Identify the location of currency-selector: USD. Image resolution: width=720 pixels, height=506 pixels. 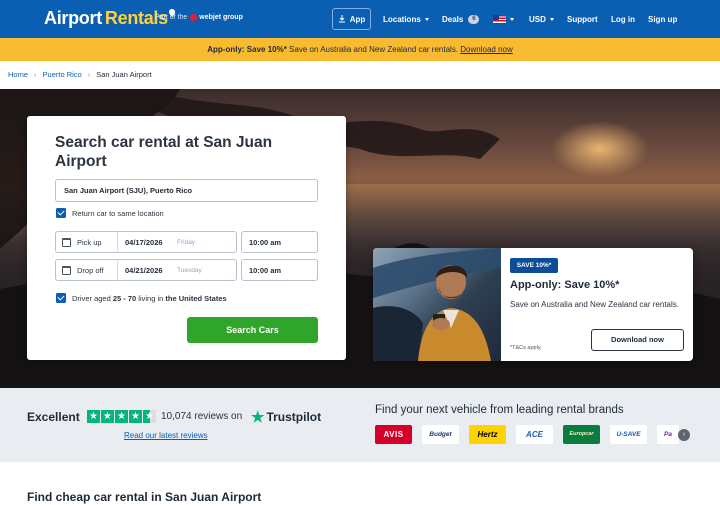
(541, 19).